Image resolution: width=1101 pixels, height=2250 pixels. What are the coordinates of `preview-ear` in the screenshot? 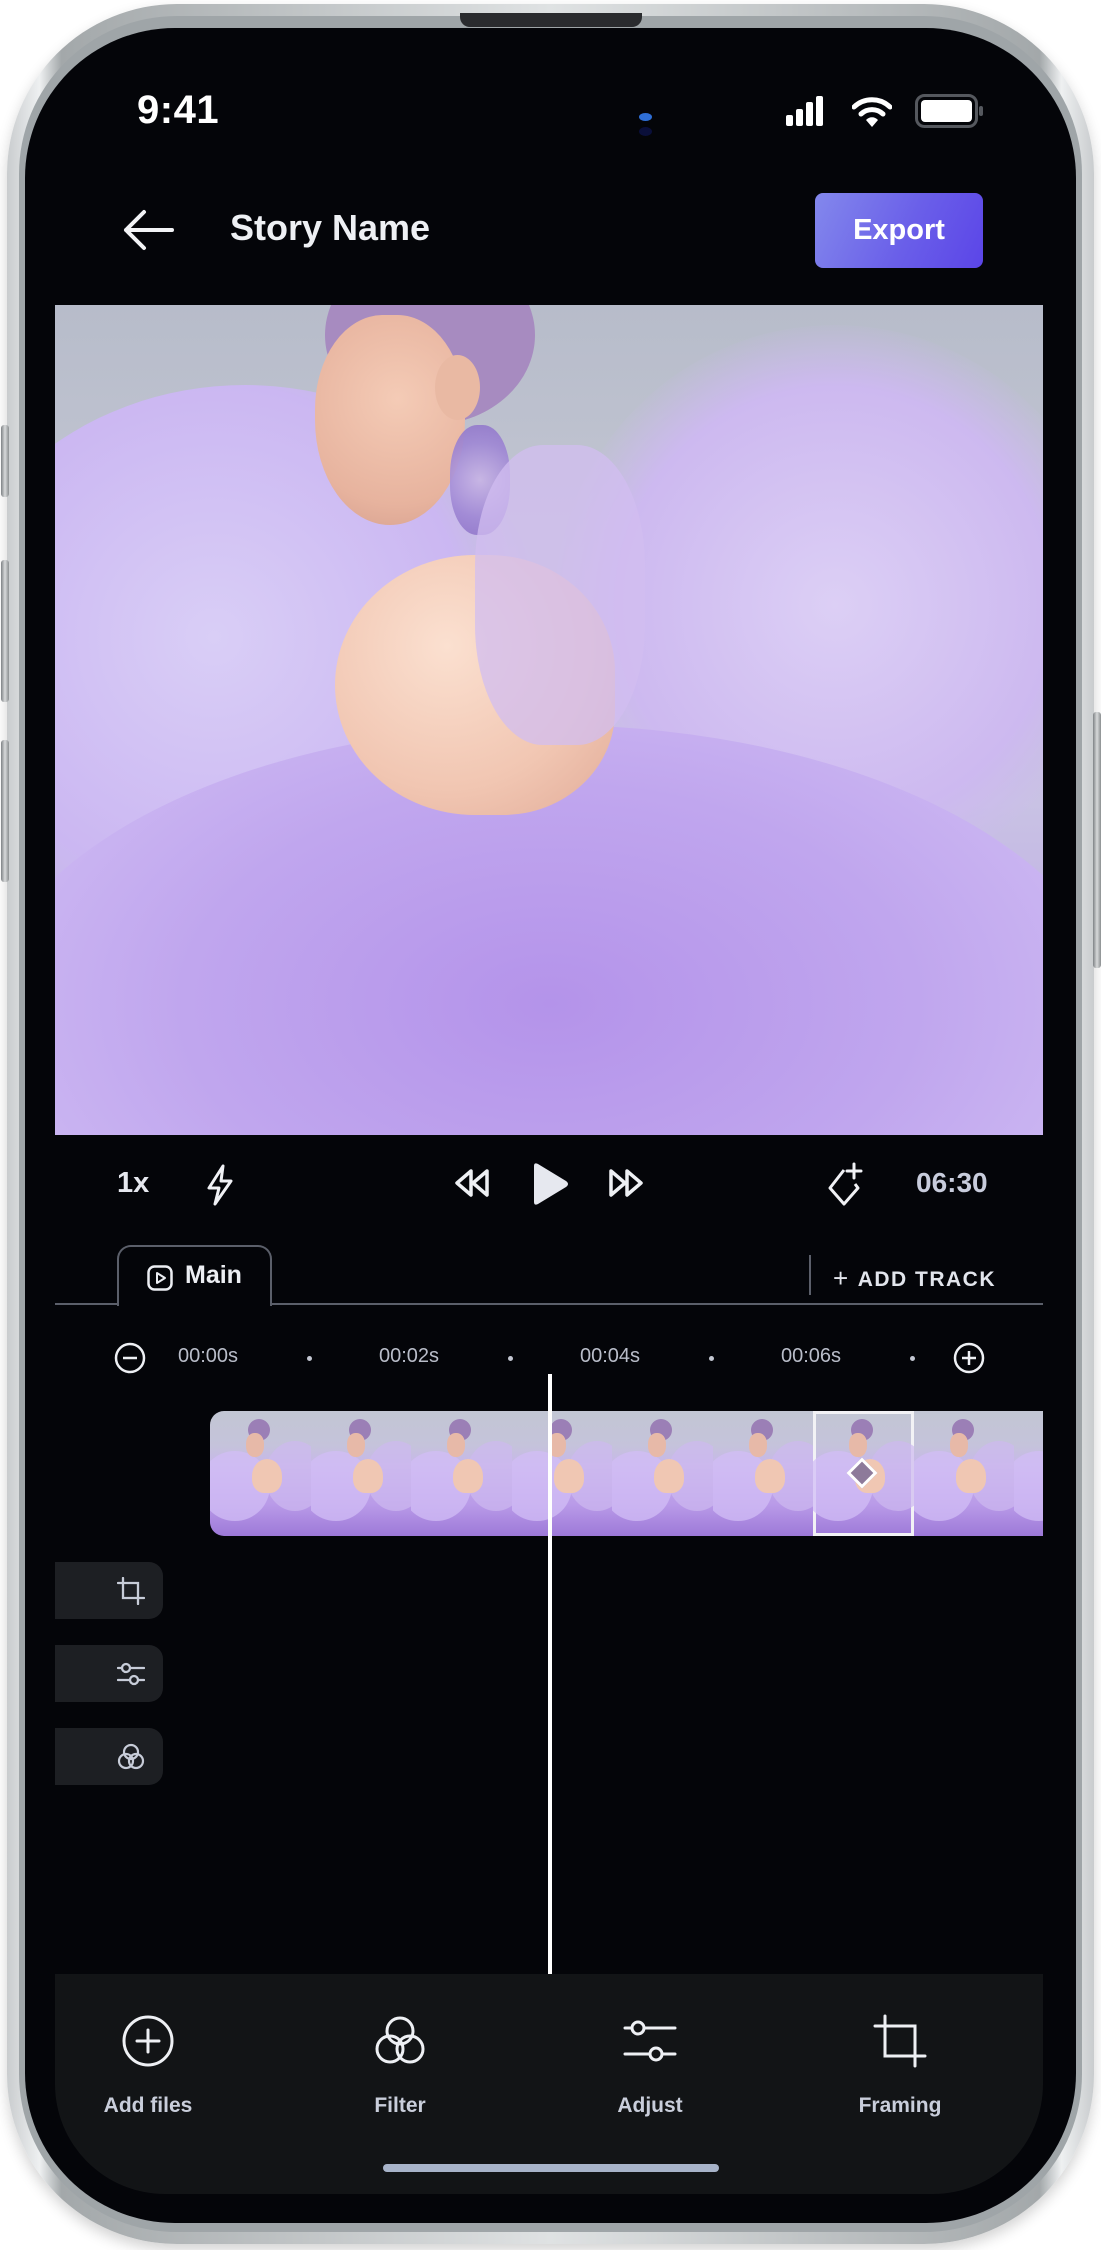 It's located at (457, 387).